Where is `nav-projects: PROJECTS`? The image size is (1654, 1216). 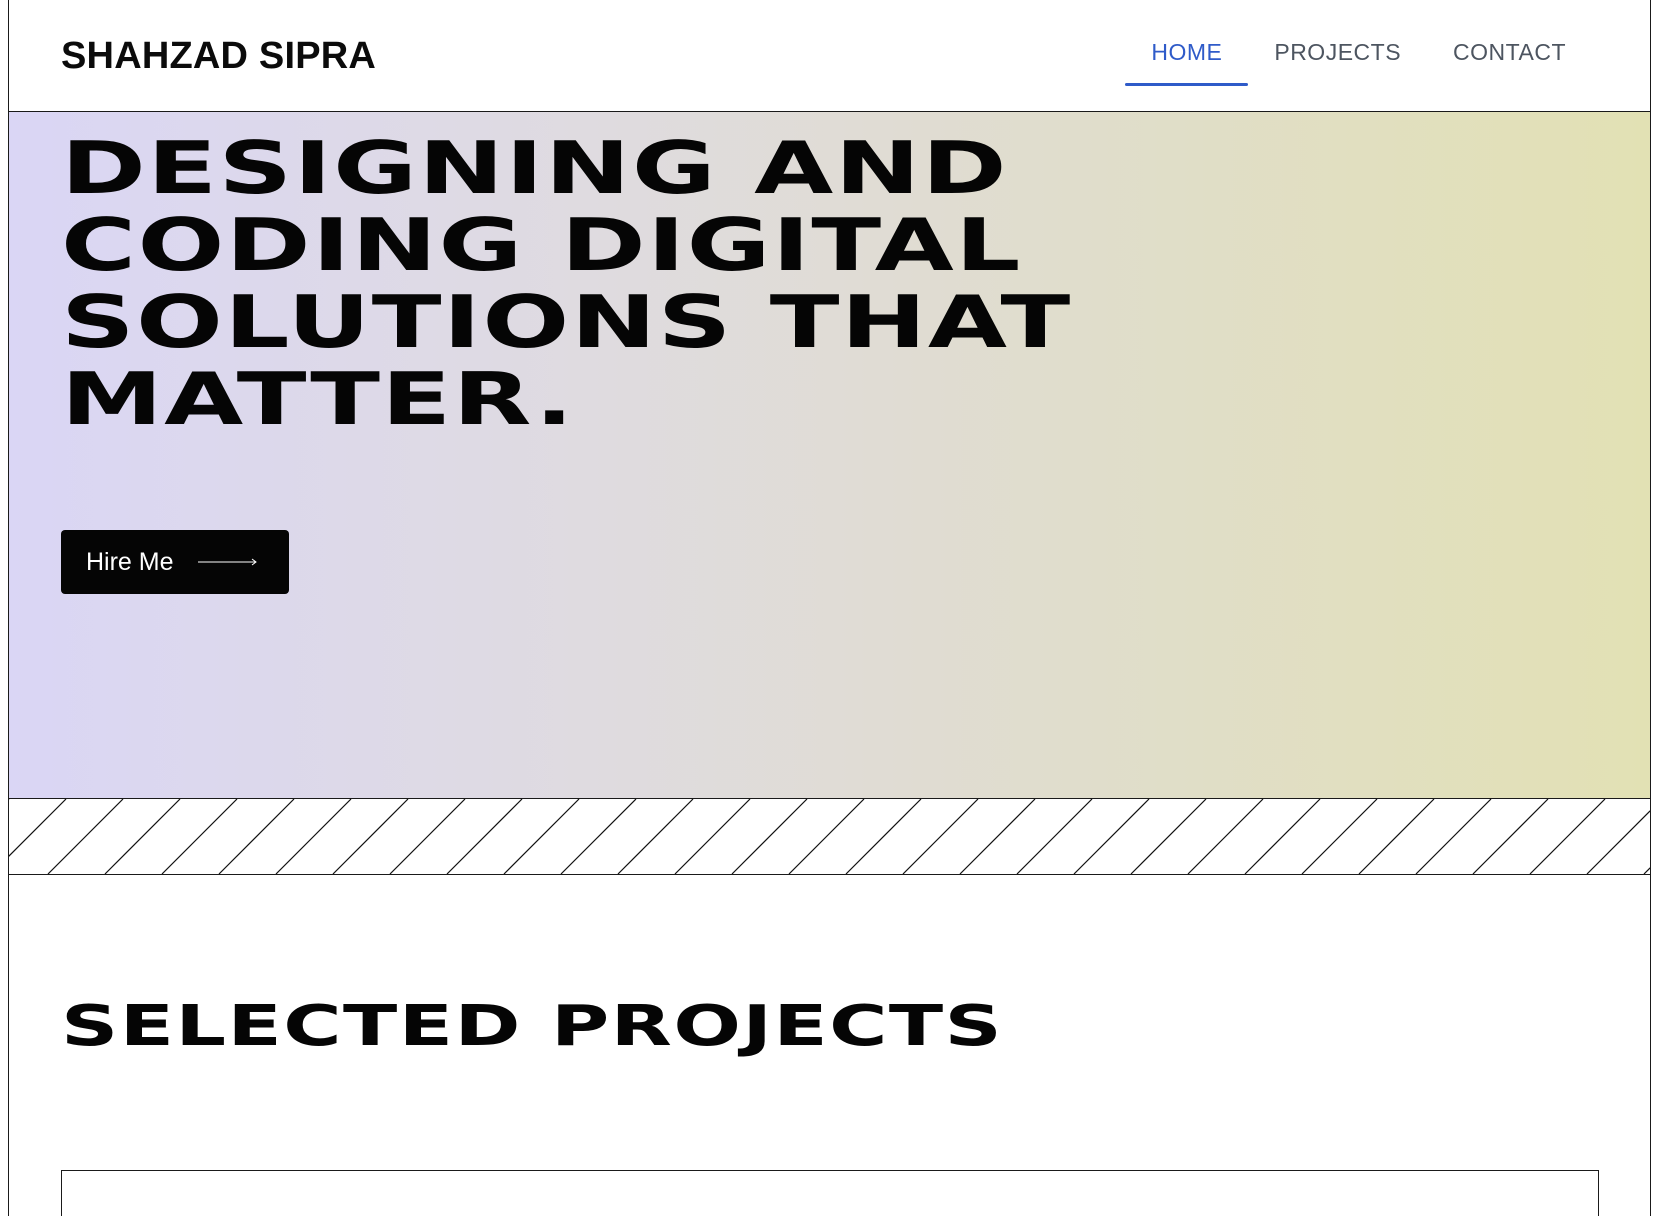
nav-projects: PROJECTS is located at coordinates (1337, 59).